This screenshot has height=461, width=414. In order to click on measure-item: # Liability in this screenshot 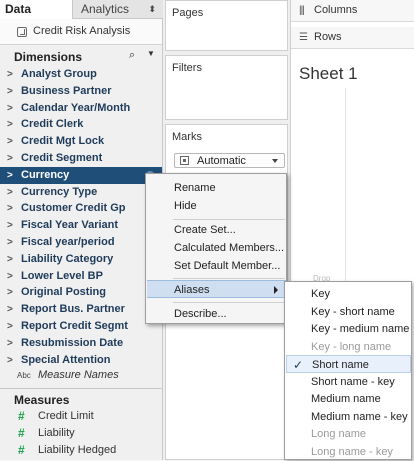, I will do `click(81, 433)`.